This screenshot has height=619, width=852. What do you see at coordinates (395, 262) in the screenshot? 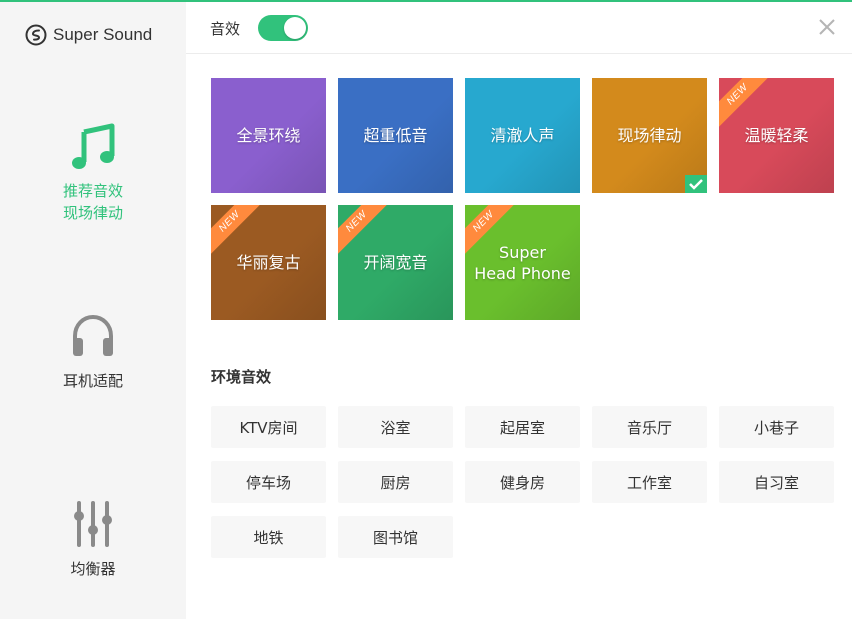
I see `preset-tile: 开阔宽音 NEW` at bounding box center [395, 262].